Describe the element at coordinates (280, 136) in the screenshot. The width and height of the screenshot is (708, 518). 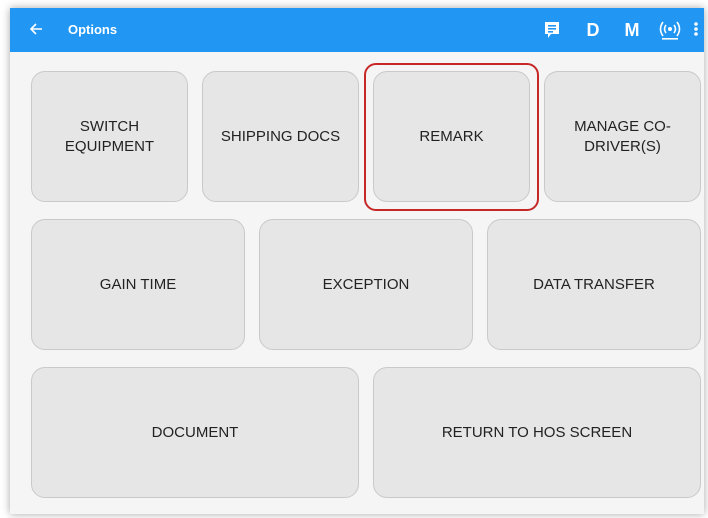
I see `shipping-docs-button: SHIPPING DOCS` at that location.